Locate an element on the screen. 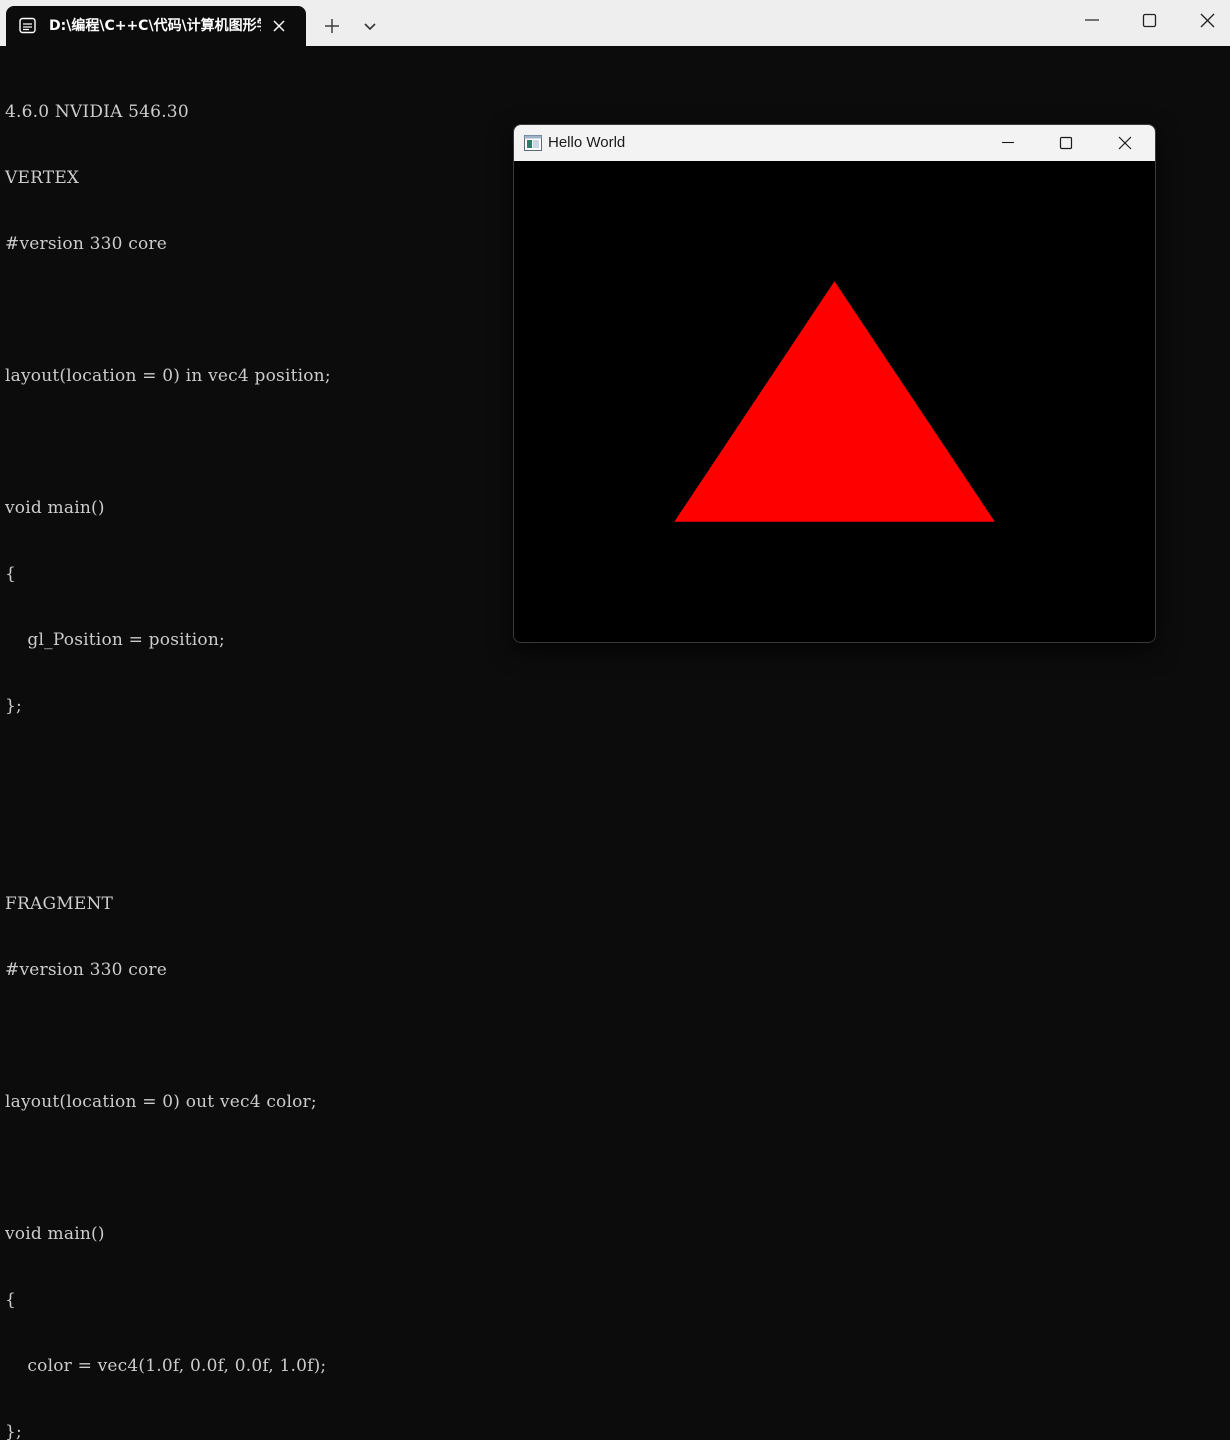 This screenshot has height=1440, width=1230. red-triangle is located at coordinates (834, 401).